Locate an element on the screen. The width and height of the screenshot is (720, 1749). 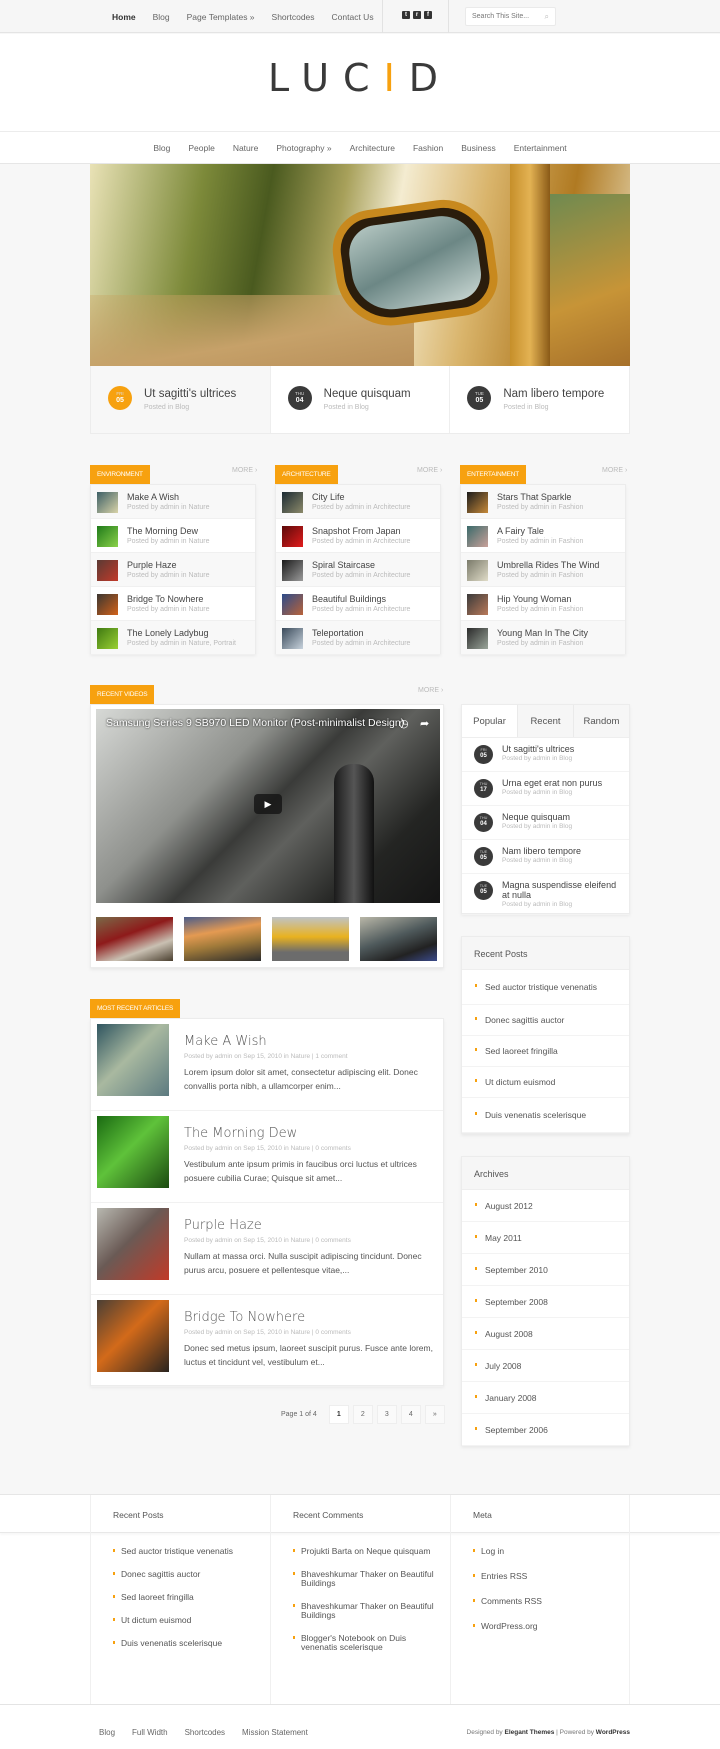
post-title: Purple Haze is located at coordinates (152, 565).